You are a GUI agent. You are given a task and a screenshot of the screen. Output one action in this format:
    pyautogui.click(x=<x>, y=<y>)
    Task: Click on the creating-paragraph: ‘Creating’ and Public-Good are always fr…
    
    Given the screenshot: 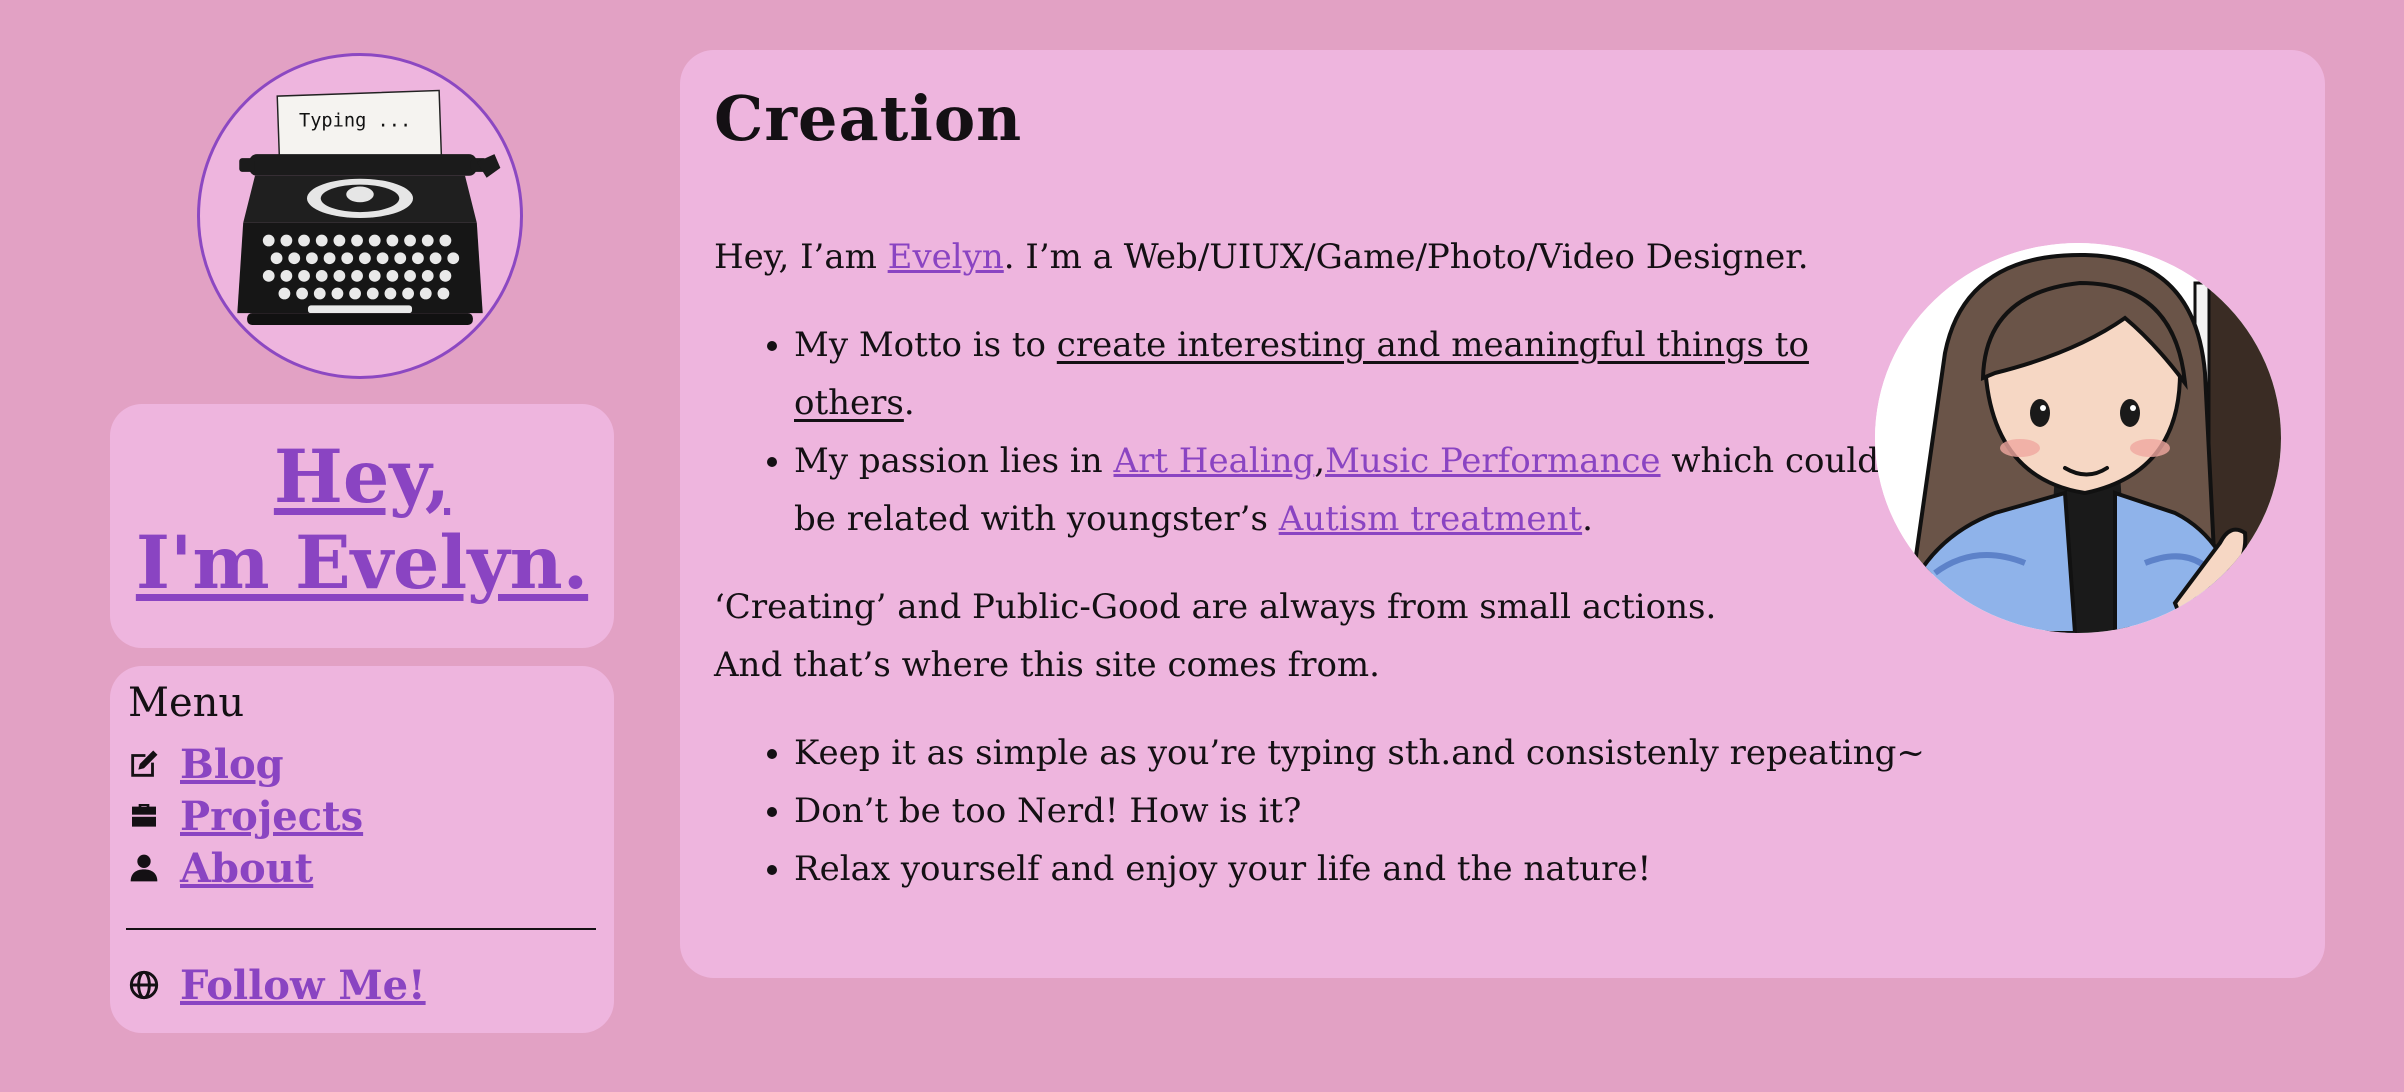 What is the action you would take?
    pyautogui.click(x=1314, y=636)
    